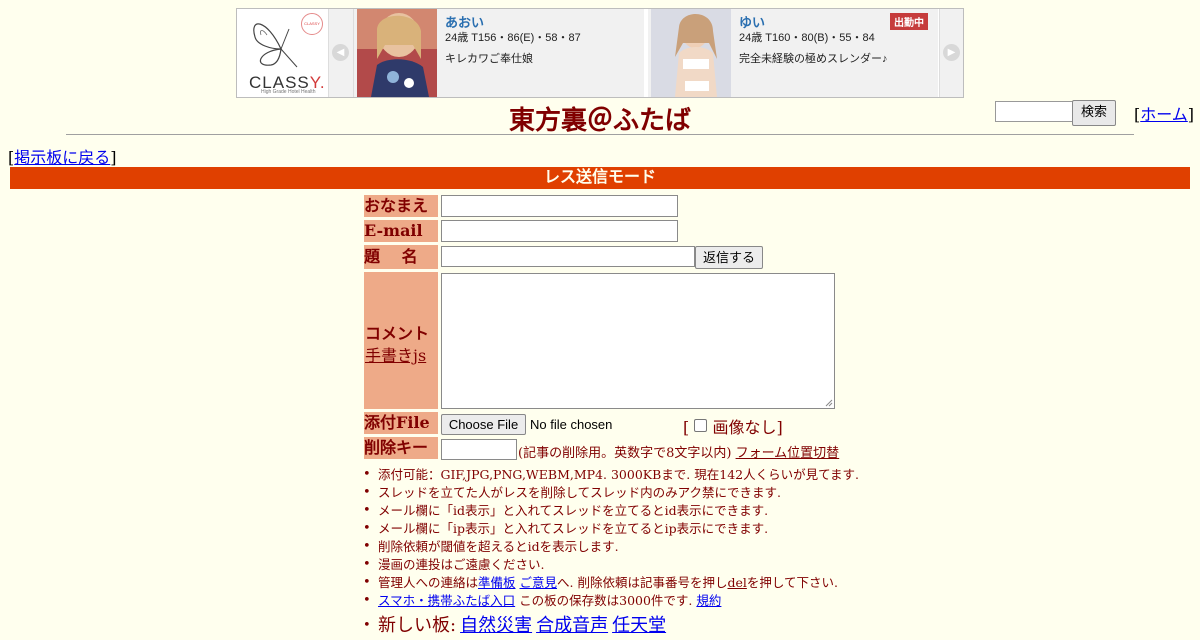 The width and height of the screenshot is (1200, 640). I want to click on note-text: この板の保存数は3000件です., so click(604, 600).